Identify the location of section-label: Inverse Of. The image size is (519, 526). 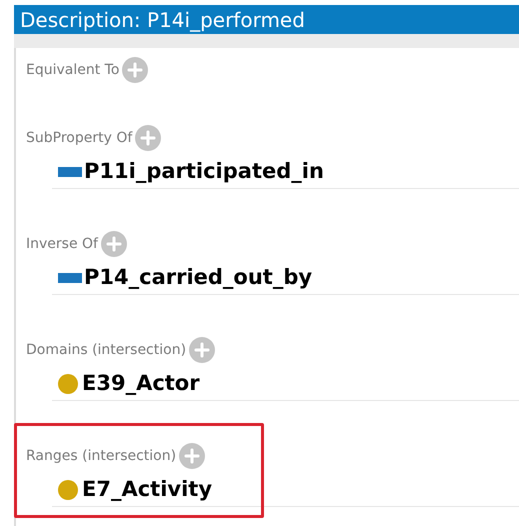
(62, 244).